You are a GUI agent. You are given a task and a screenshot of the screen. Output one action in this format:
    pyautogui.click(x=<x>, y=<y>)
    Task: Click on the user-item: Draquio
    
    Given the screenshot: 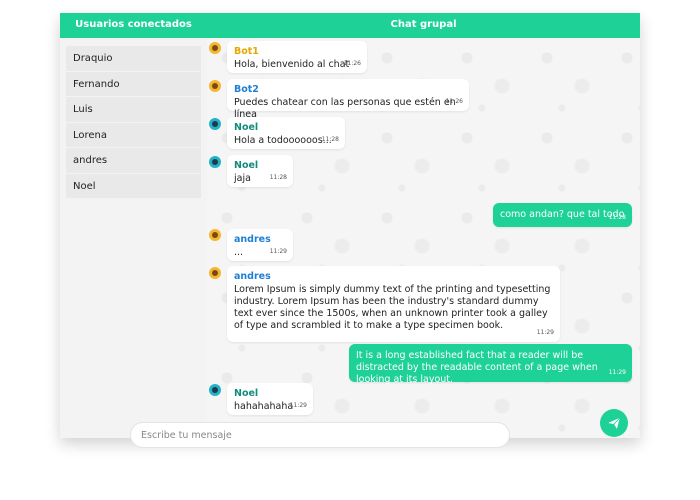 What is the action you would take?
    pyautogui.click(x=133, y=59)
    